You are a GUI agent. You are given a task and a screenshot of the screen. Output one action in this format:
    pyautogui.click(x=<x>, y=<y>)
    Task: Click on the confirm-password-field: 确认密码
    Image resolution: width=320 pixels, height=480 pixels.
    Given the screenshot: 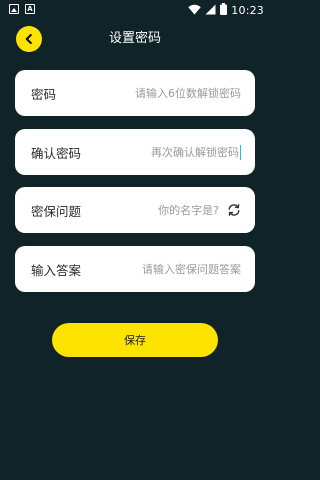 What is the action you would take?
    pyautogui.click(x=135, y=152)
    